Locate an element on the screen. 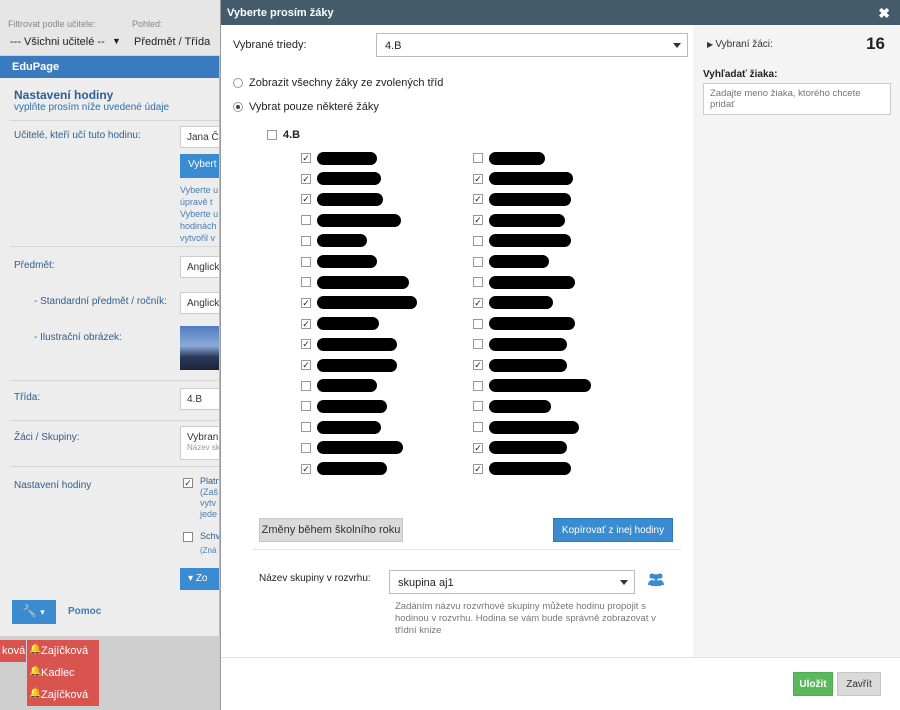  select-teacher-button: Vybert is located at coordinates (199, 166).